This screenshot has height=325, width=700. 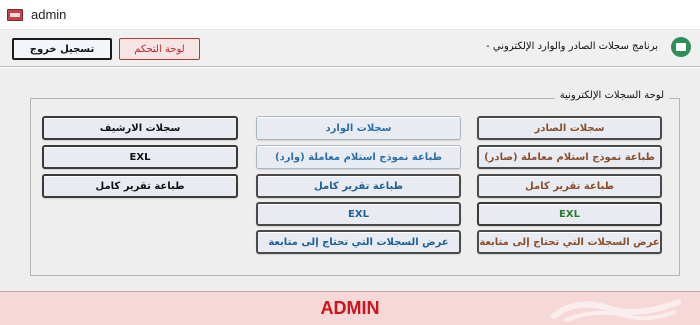 I want to click on print-outgoing-receipt-button: طباعة نموذج استلام معاملة (صادر), so click(x=569, y=157).